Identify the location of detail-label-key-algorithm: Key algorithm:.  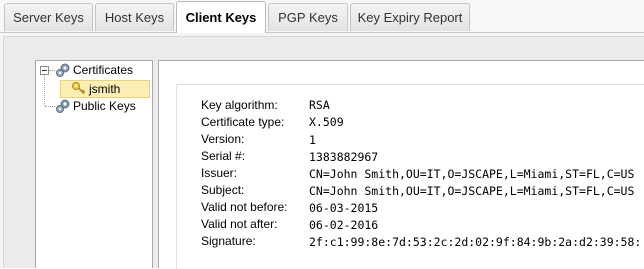
(239, 105).